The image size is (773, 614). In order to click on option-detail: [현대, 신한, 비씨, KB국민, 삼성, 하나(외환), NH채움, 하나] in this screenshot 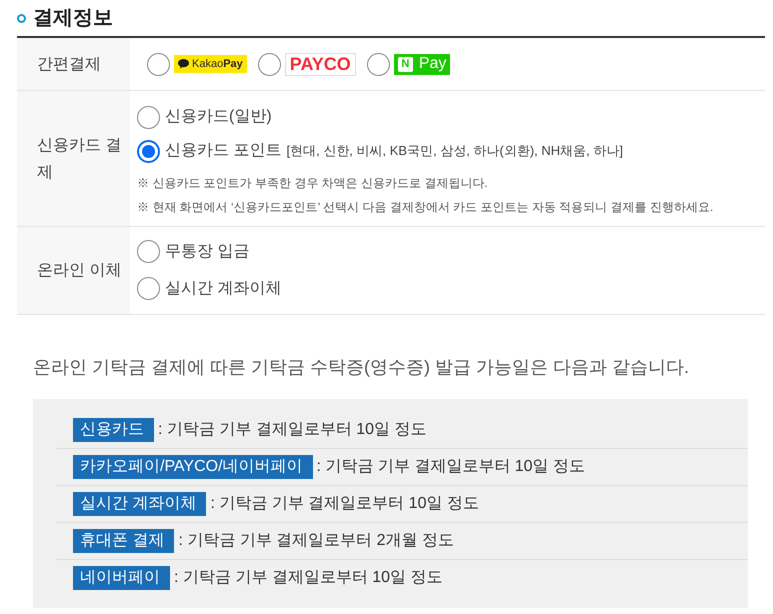, I will do `click(455, 151)`.